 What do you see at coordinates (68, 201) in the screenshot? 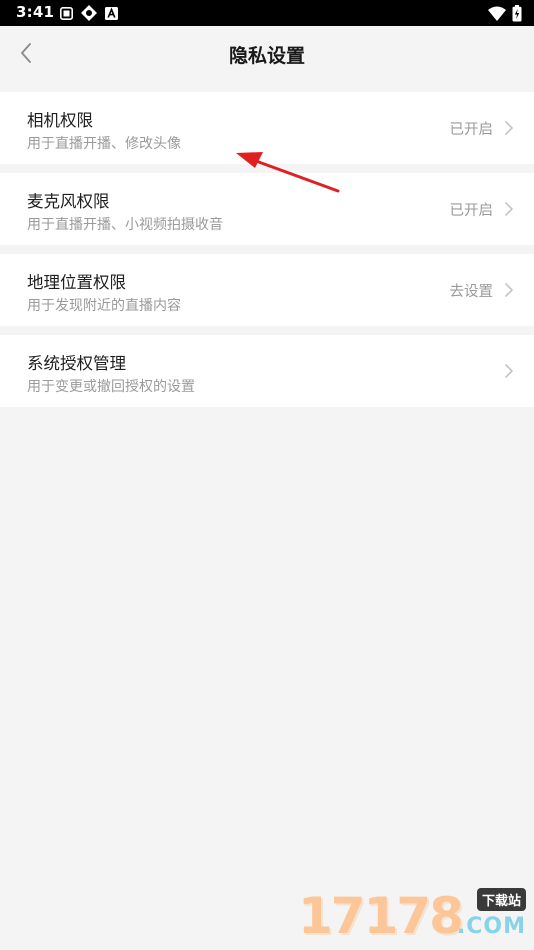
I see `setting-item-title: 麦克风权限` at bounding box center [68, 201].